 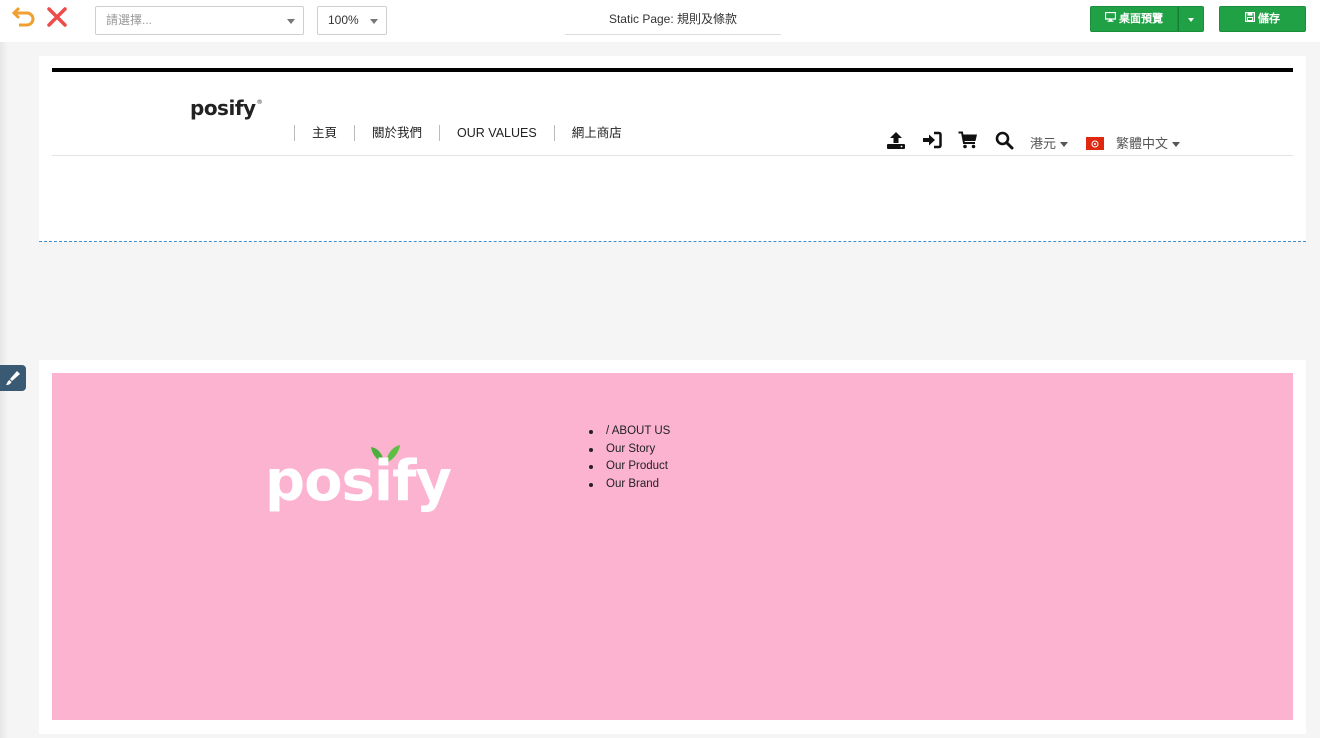 I want to click on cart-icon, so click(x=968, y=140).